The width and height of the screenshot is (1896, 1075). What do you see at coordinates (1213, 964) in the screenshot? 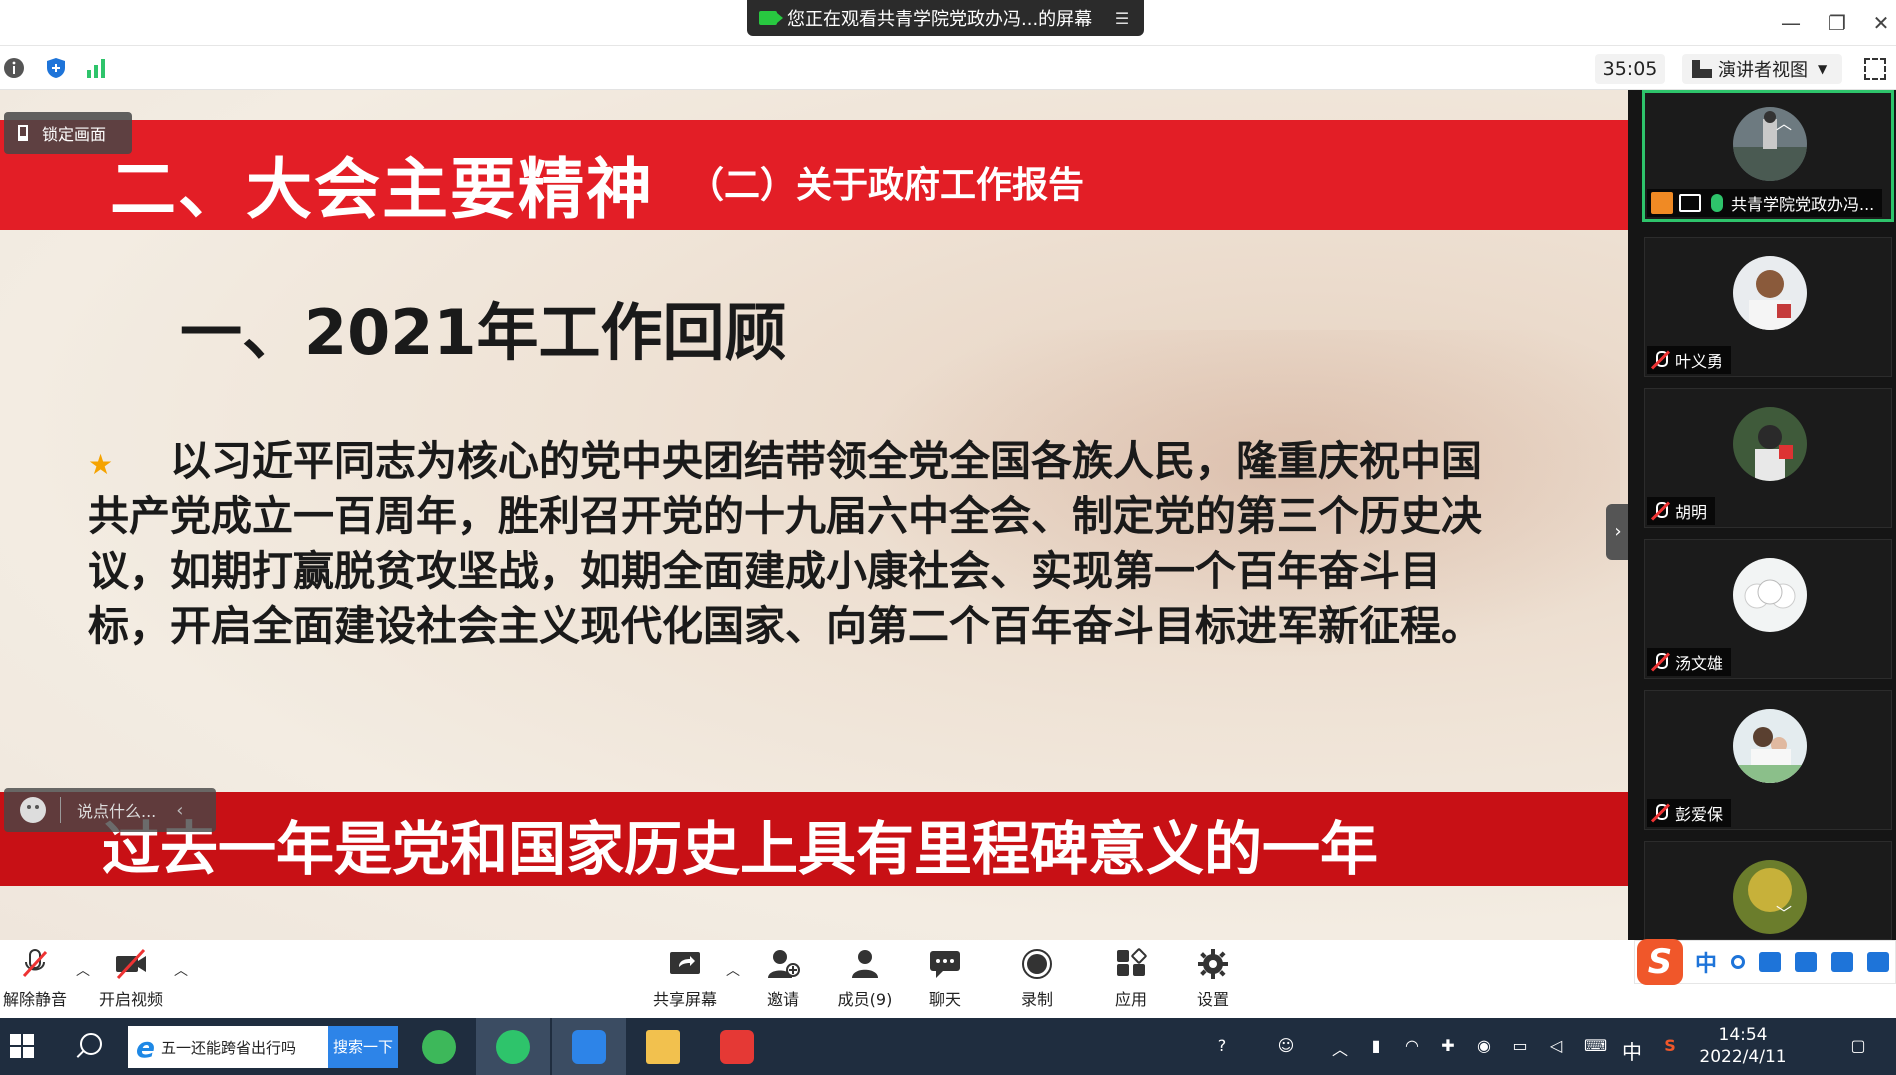
I see `gear-icon` at bounding box center [1213, 964].